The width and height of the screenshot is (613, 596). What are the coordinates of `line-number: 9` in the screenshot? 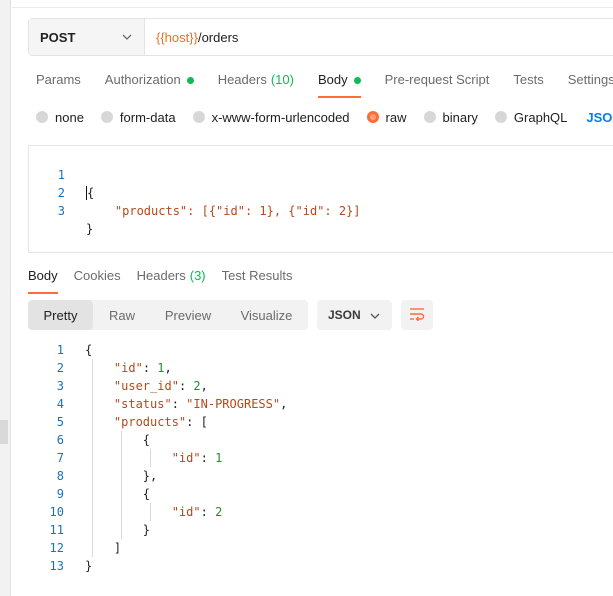 It's located at (60, 494).